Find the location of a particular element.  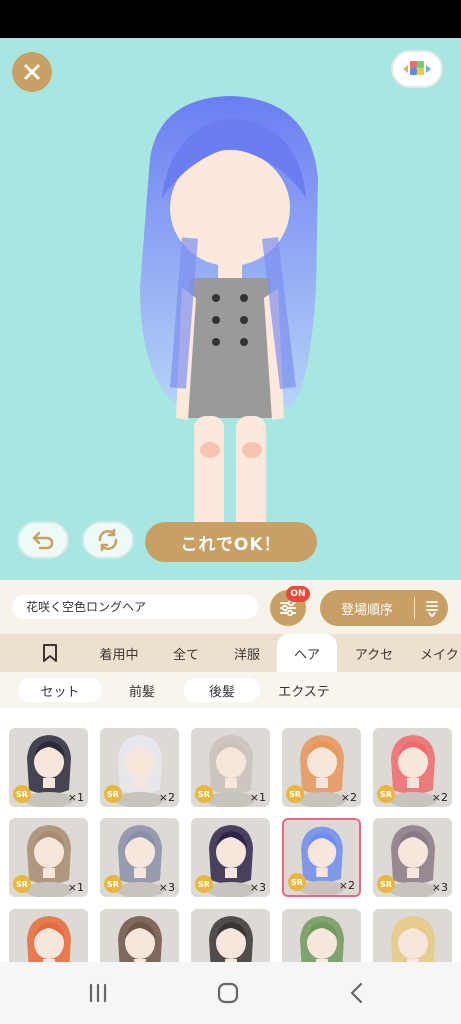

subtab-set: セット is located at coordinates (60, 690).